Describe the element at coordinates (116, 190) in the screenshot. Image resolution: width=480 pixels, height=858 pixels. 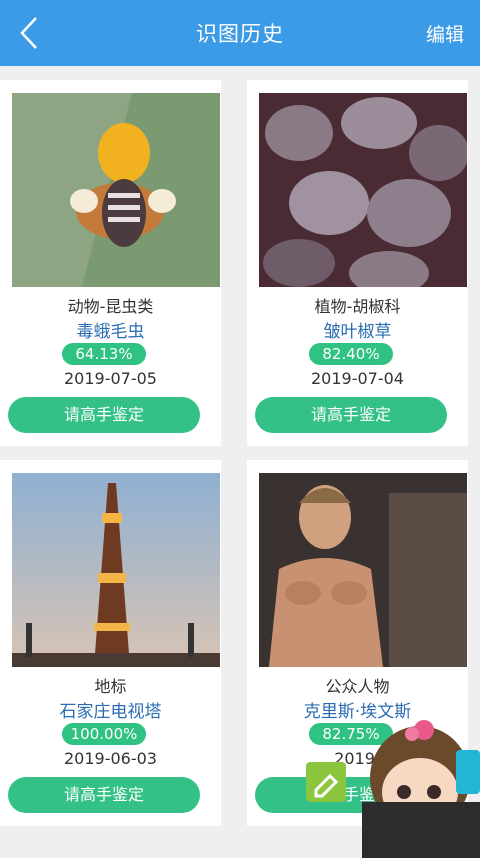
I see `caterpillar-photo` at that location.